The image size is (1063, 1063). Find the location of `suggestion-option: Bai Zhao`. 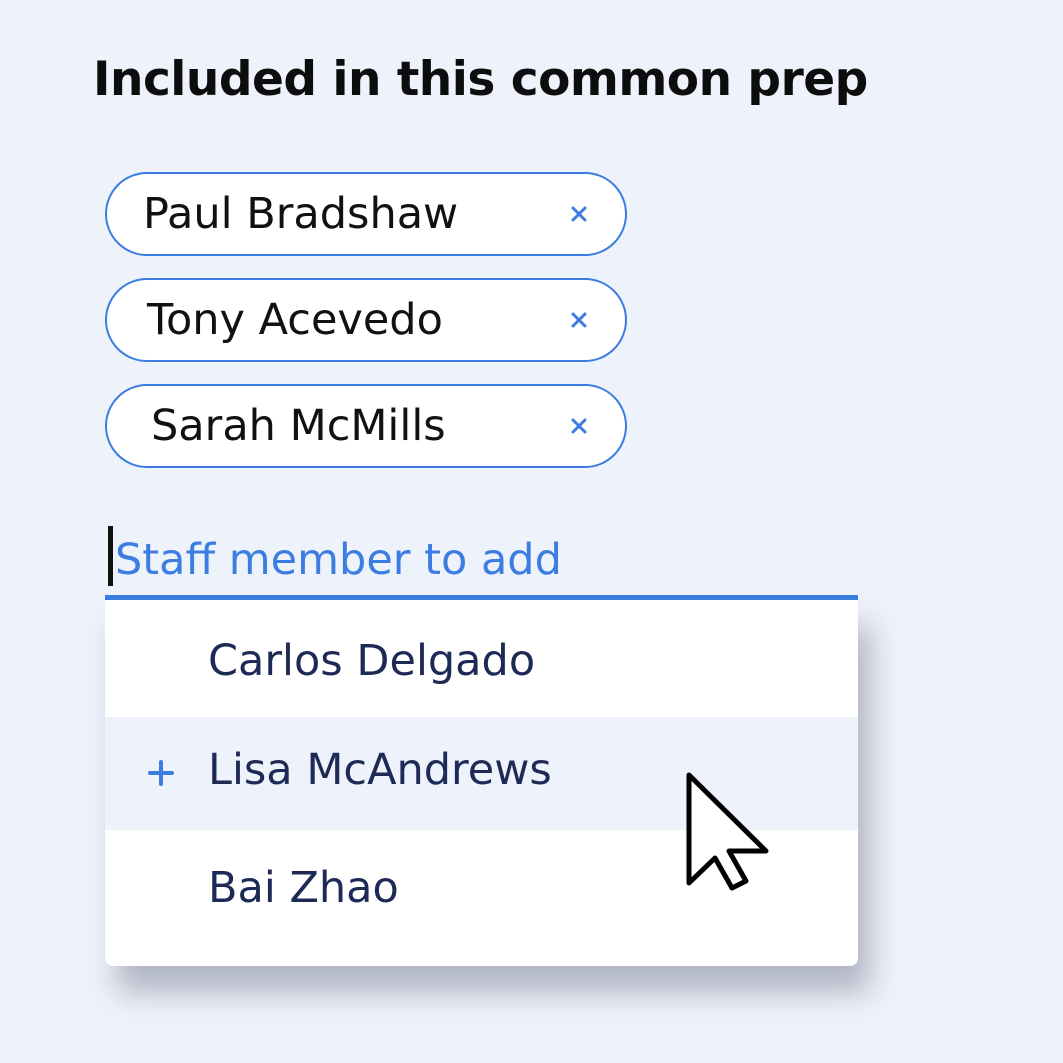

suggestion-option: Bai Zhao is located at coordinates (481, 898).